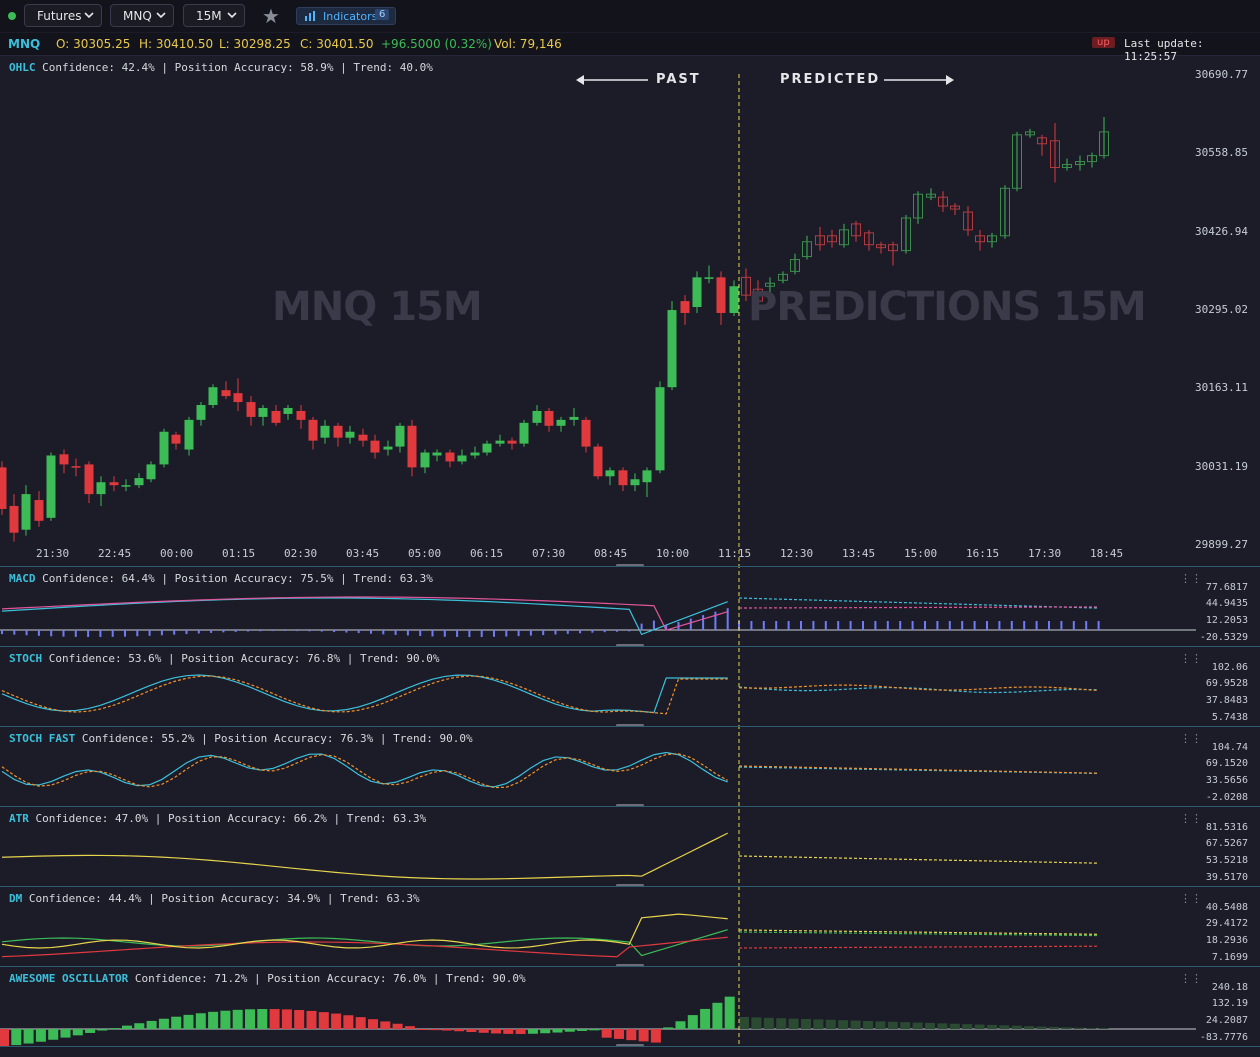  I want to click on indicator-tick-label: -2.0208, so click(1226, 797).